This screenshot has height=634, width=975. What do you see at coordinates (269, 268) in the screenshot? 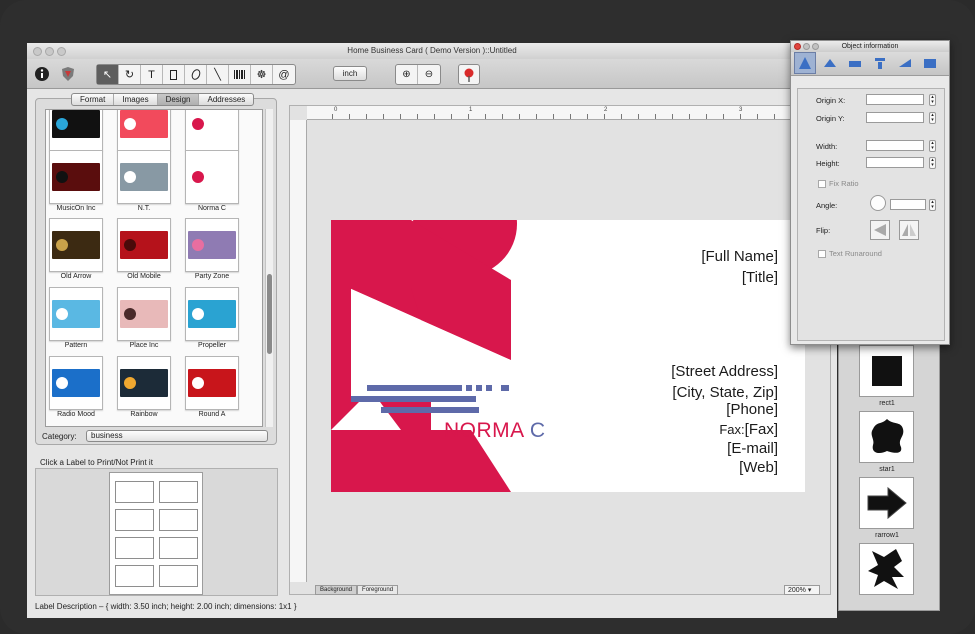
I see `template-scrollbar` at bounding box center [269, 268].